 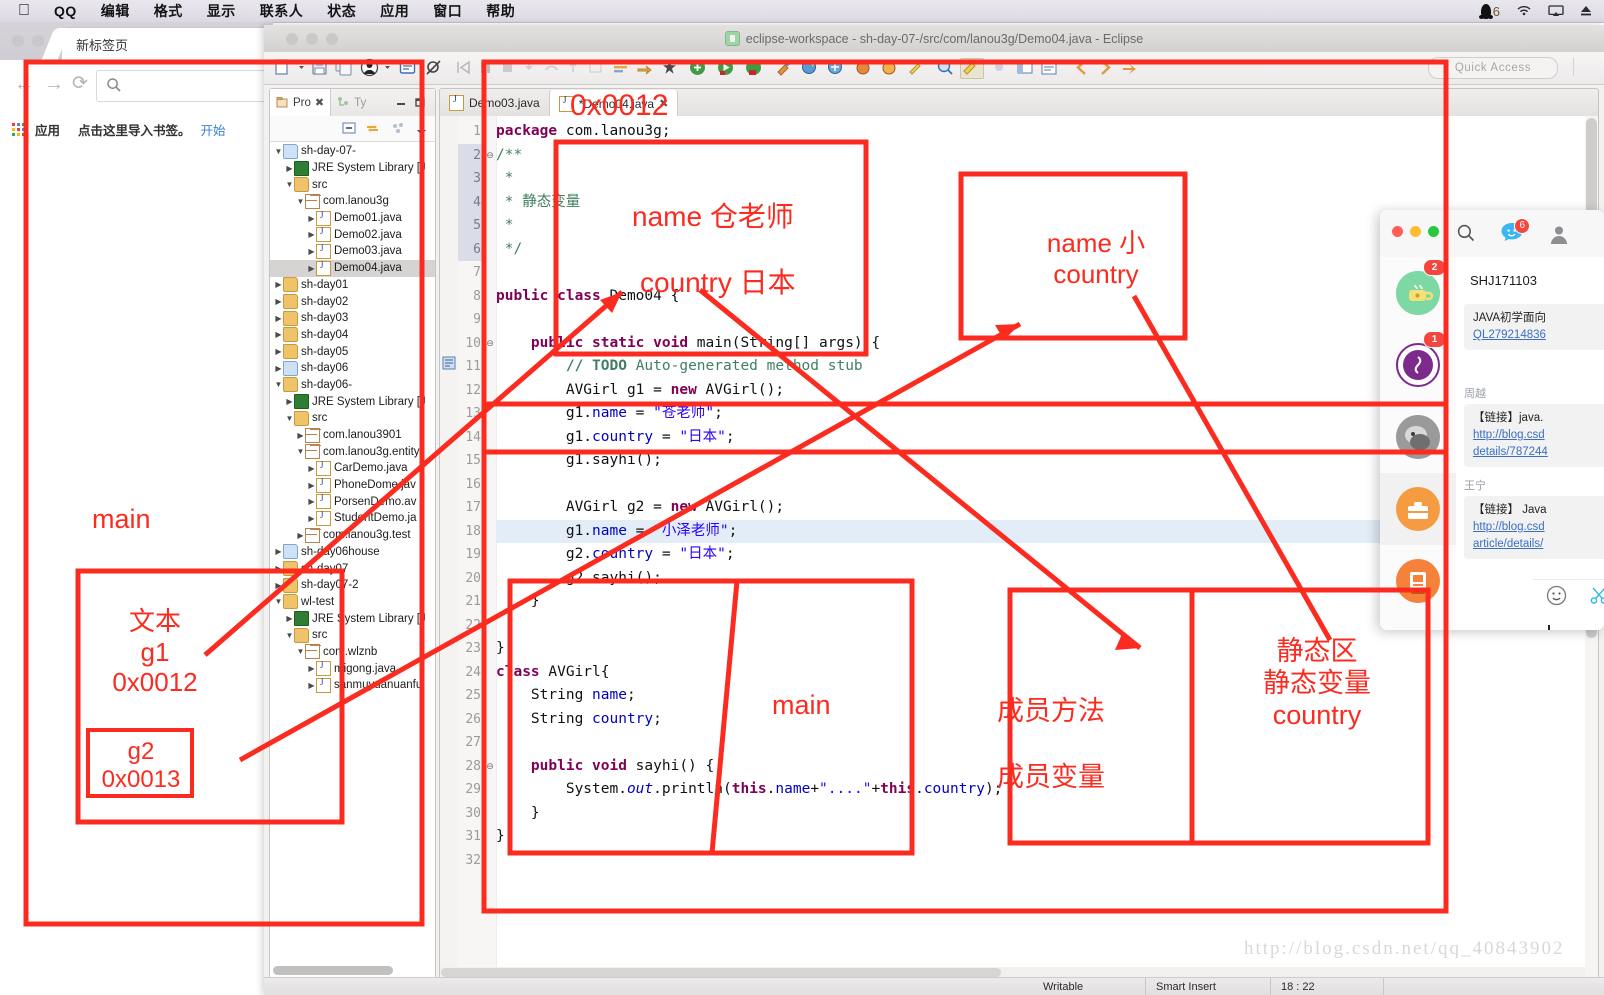 I want to click on eclipse-window-controls, so click(x=306, y=38).